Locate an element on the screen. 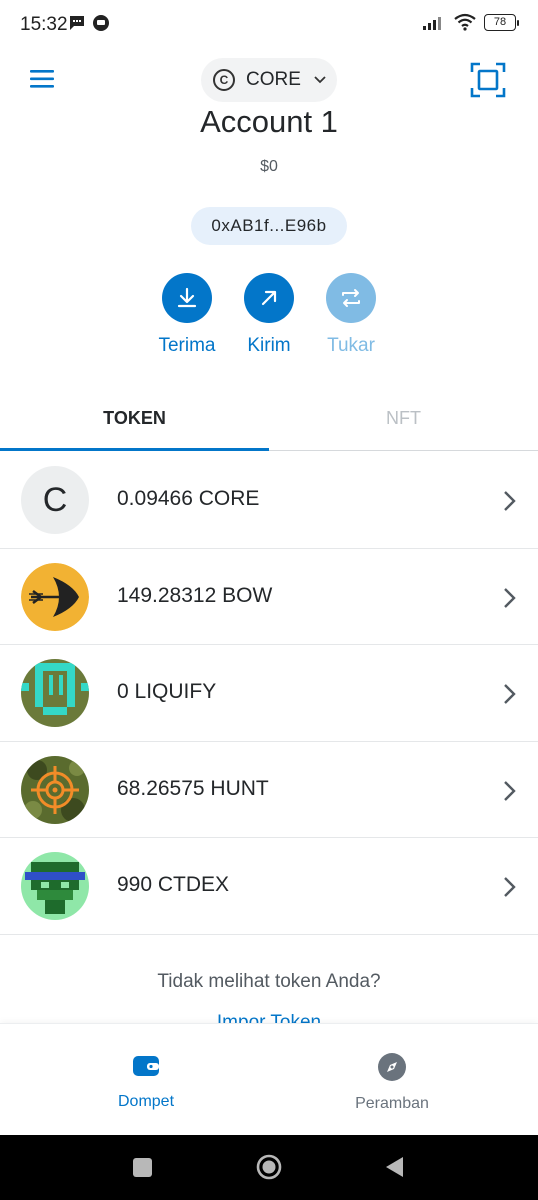 The width and height of the screenshot is (538, 1200). qr-scan-icon is located at coordinates (488, 80).